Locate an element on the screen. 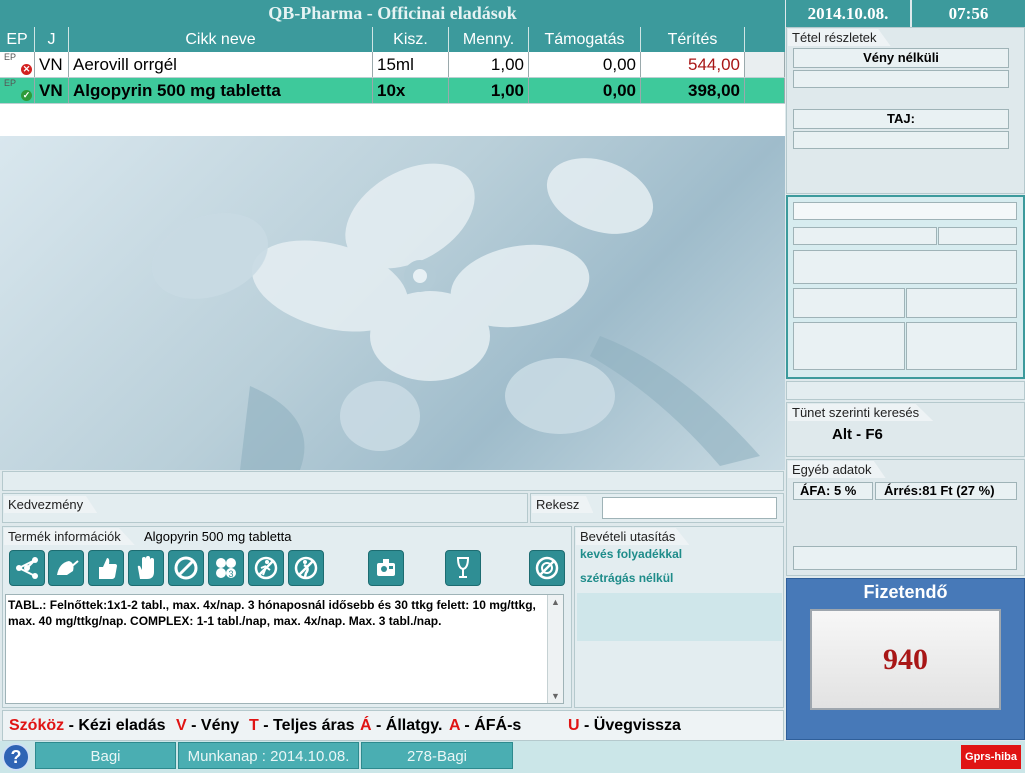 The height and width of the screenshot is (773, 1025). shortcut-text: - Vény is located at coordinates (213, 725).